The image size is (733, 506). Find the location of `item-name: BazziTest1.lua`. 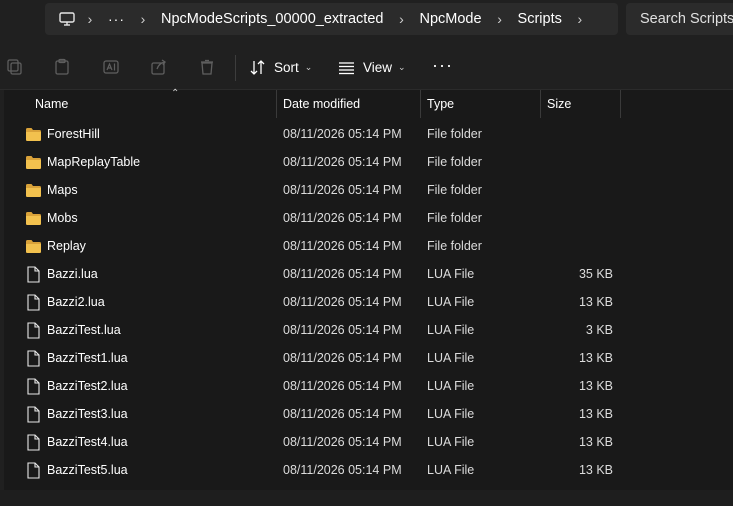

item-name: BazziTest1.lua is located at coordinates (76, 358).